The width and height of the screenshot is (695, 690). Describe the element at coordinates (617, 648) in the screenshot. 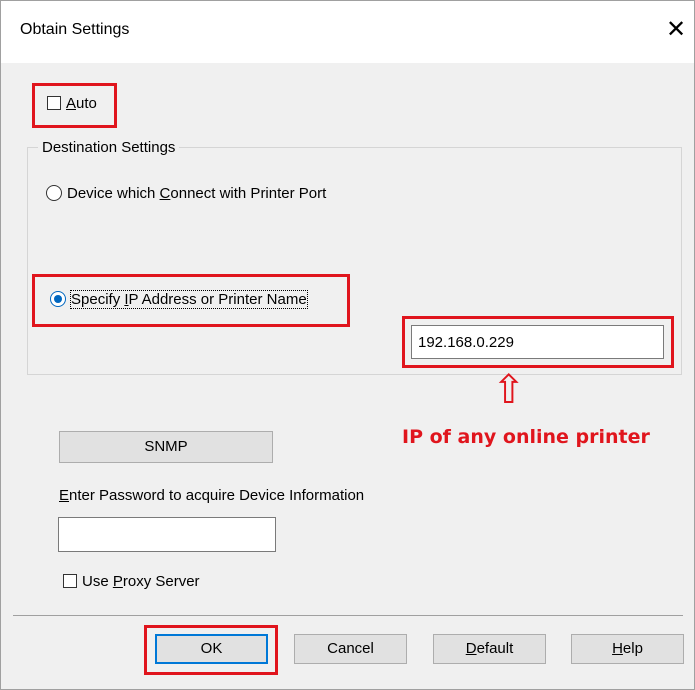

I see `help-mnemonic: H` at that location.